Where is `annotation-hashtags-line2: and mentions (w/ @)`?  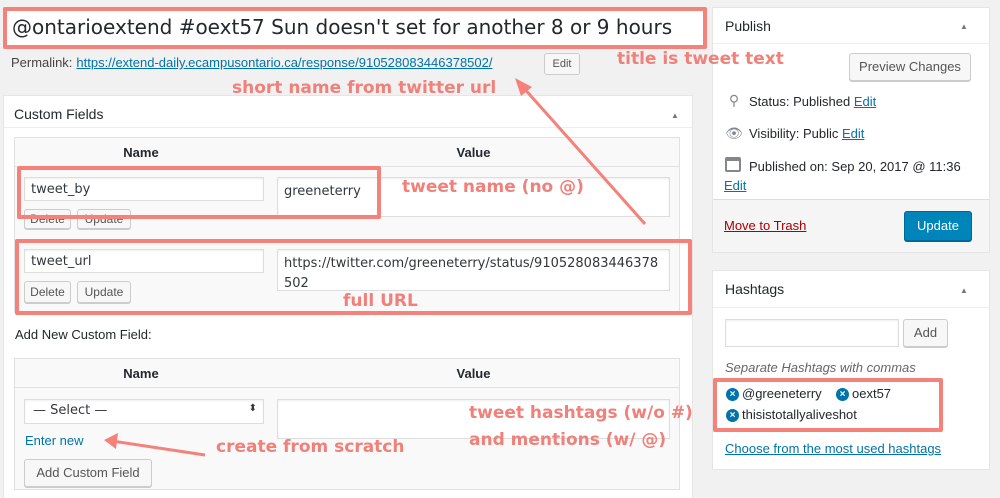
annotation-hashtags-line2: and mentions (w/ @) is located at coordinates (568, 440).